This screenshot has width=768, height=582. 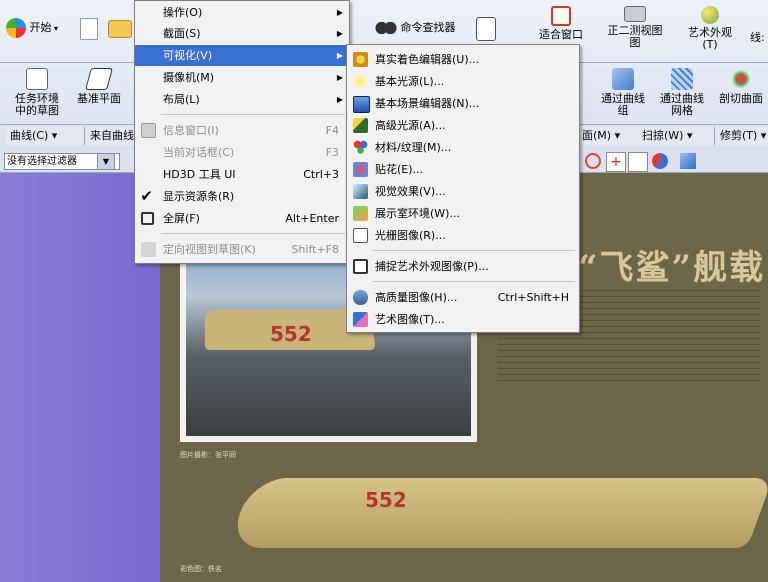 What do you see at coordinates (37, 92) in the screenshot?
I see `sketch-in-task-button: 任务环境 中的草图` at bounding box center [37, 92].